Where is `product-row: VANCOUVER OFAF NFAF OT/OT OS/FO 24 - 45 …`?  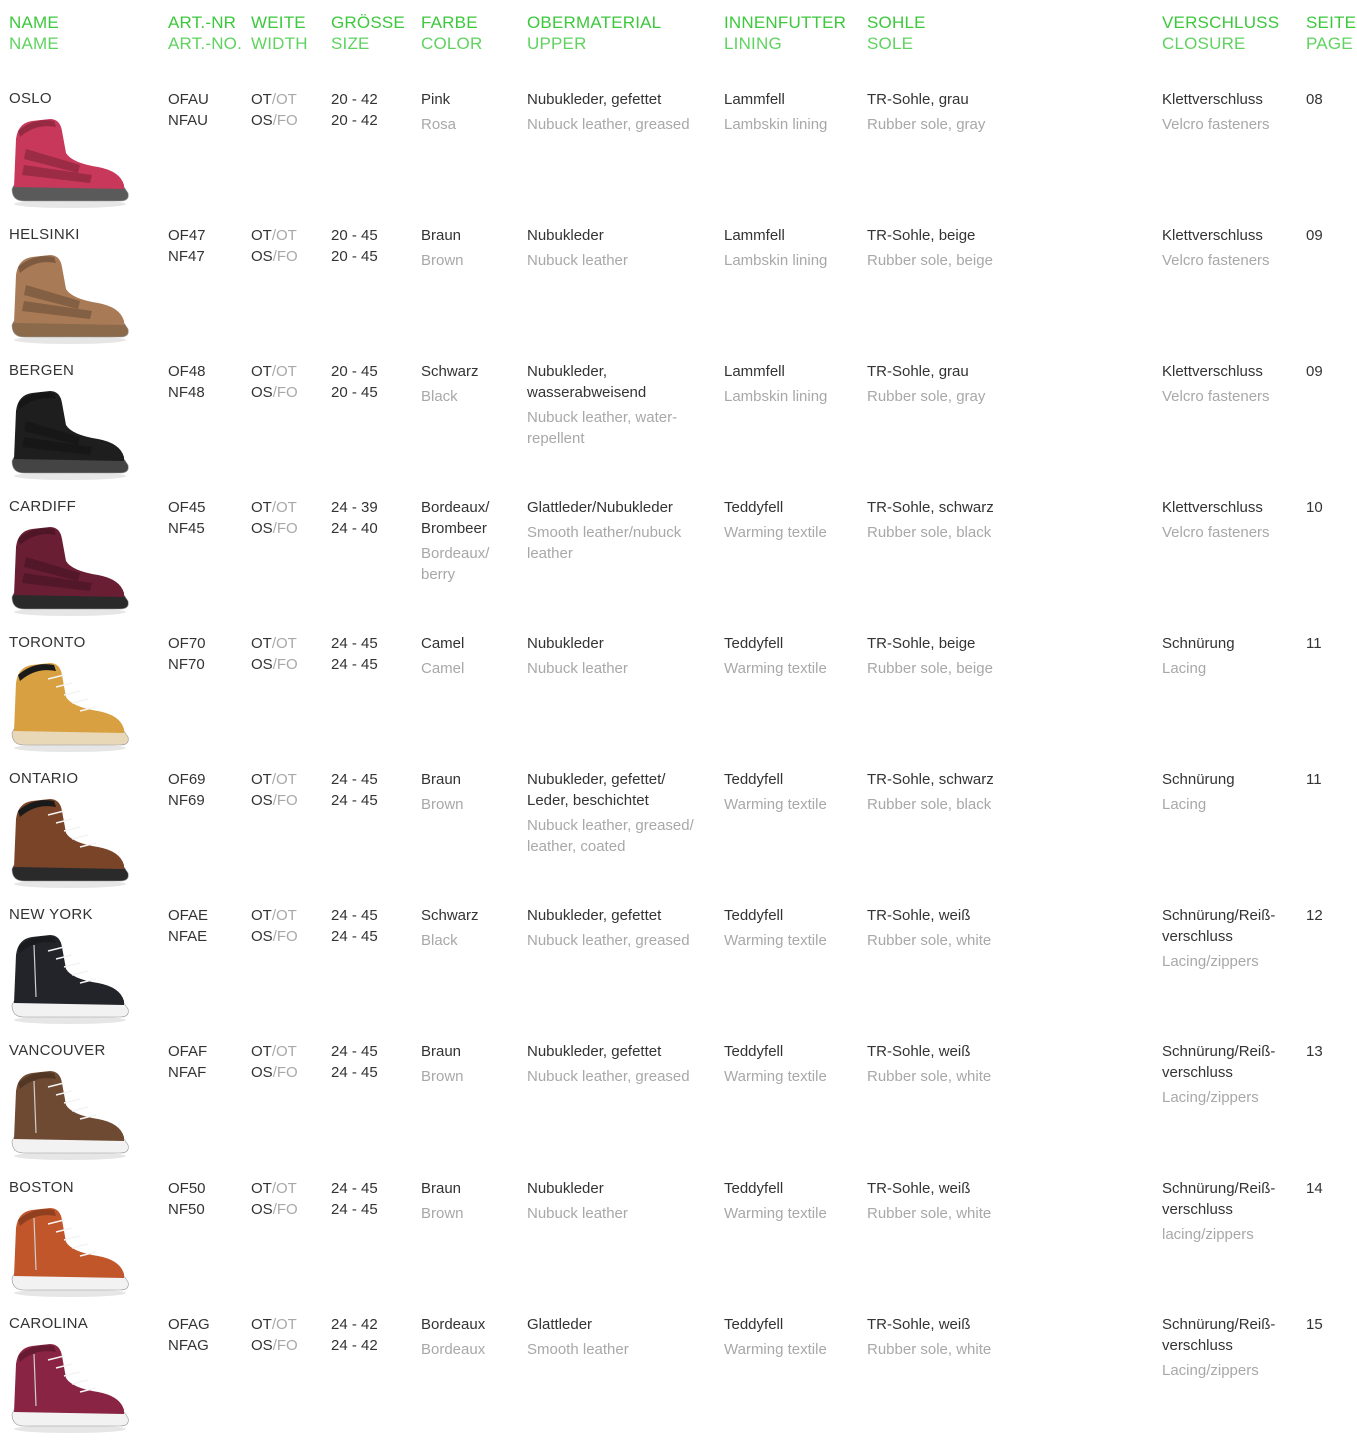
product-row: VANCOUVER OFAF NFAF OT/OT OS/FO 24 - 45 … is located at coordinates (678, 1109).